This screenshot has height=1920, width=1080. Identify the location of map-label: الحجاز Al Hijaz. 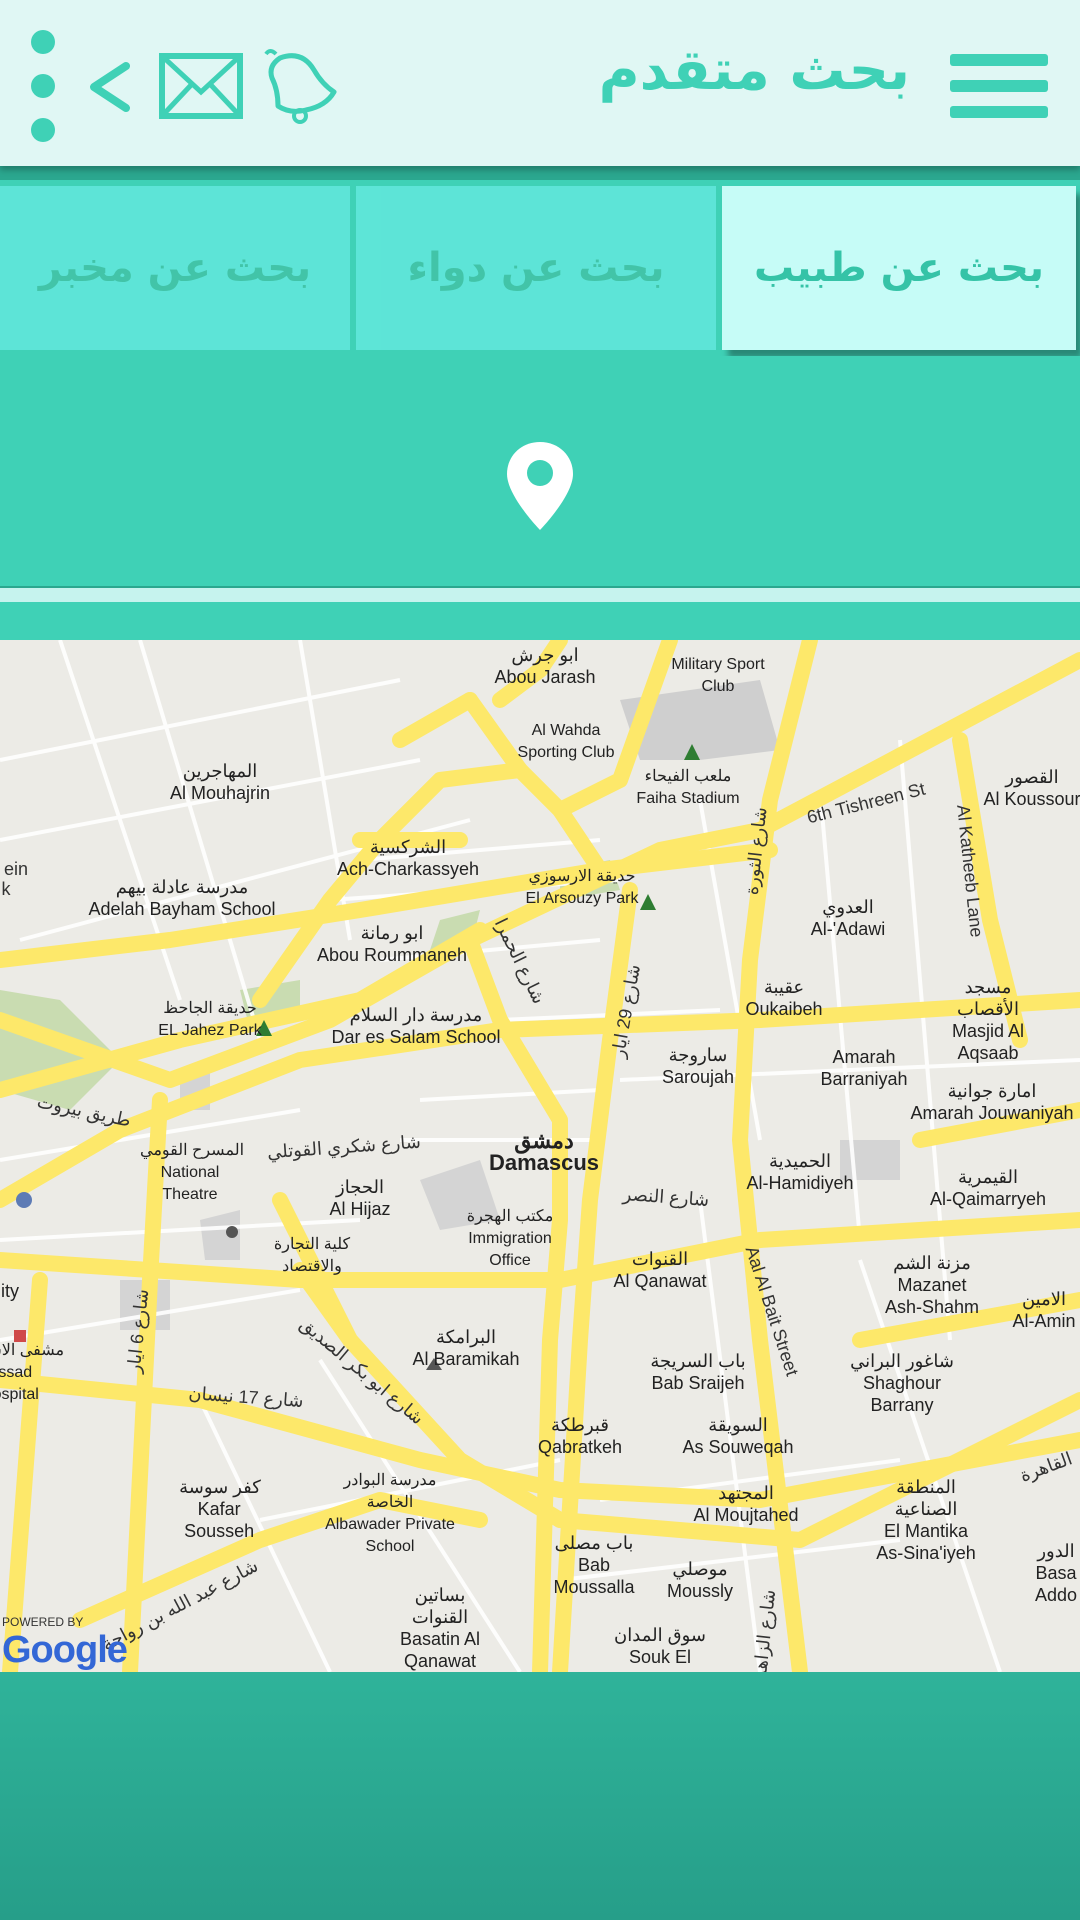
(360, 1198).